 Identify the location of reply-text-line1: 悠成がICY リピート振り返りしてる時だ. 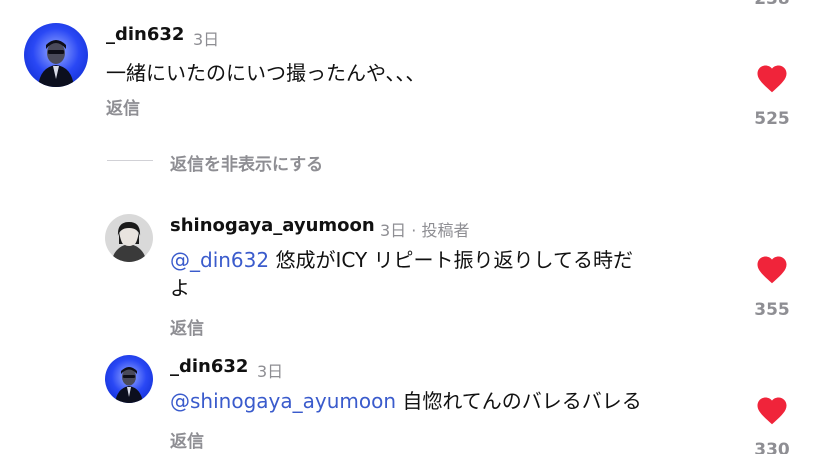
(454, 260).